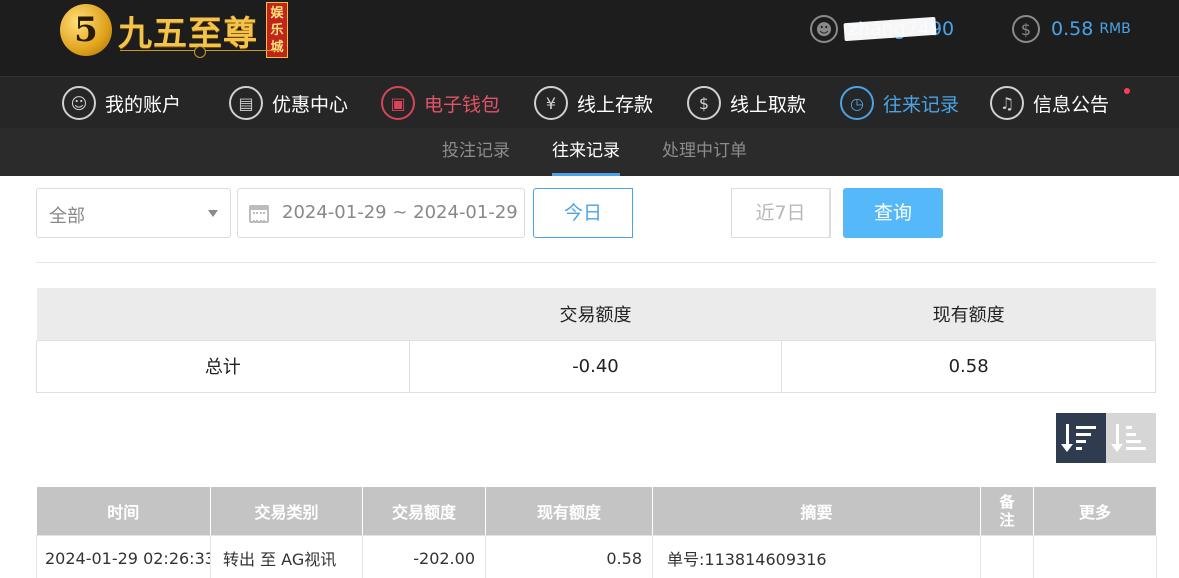  Describe the element at coordinates (586, 152) in the screenshot. I see `tab-transaction-records: 往来记录` at that location.